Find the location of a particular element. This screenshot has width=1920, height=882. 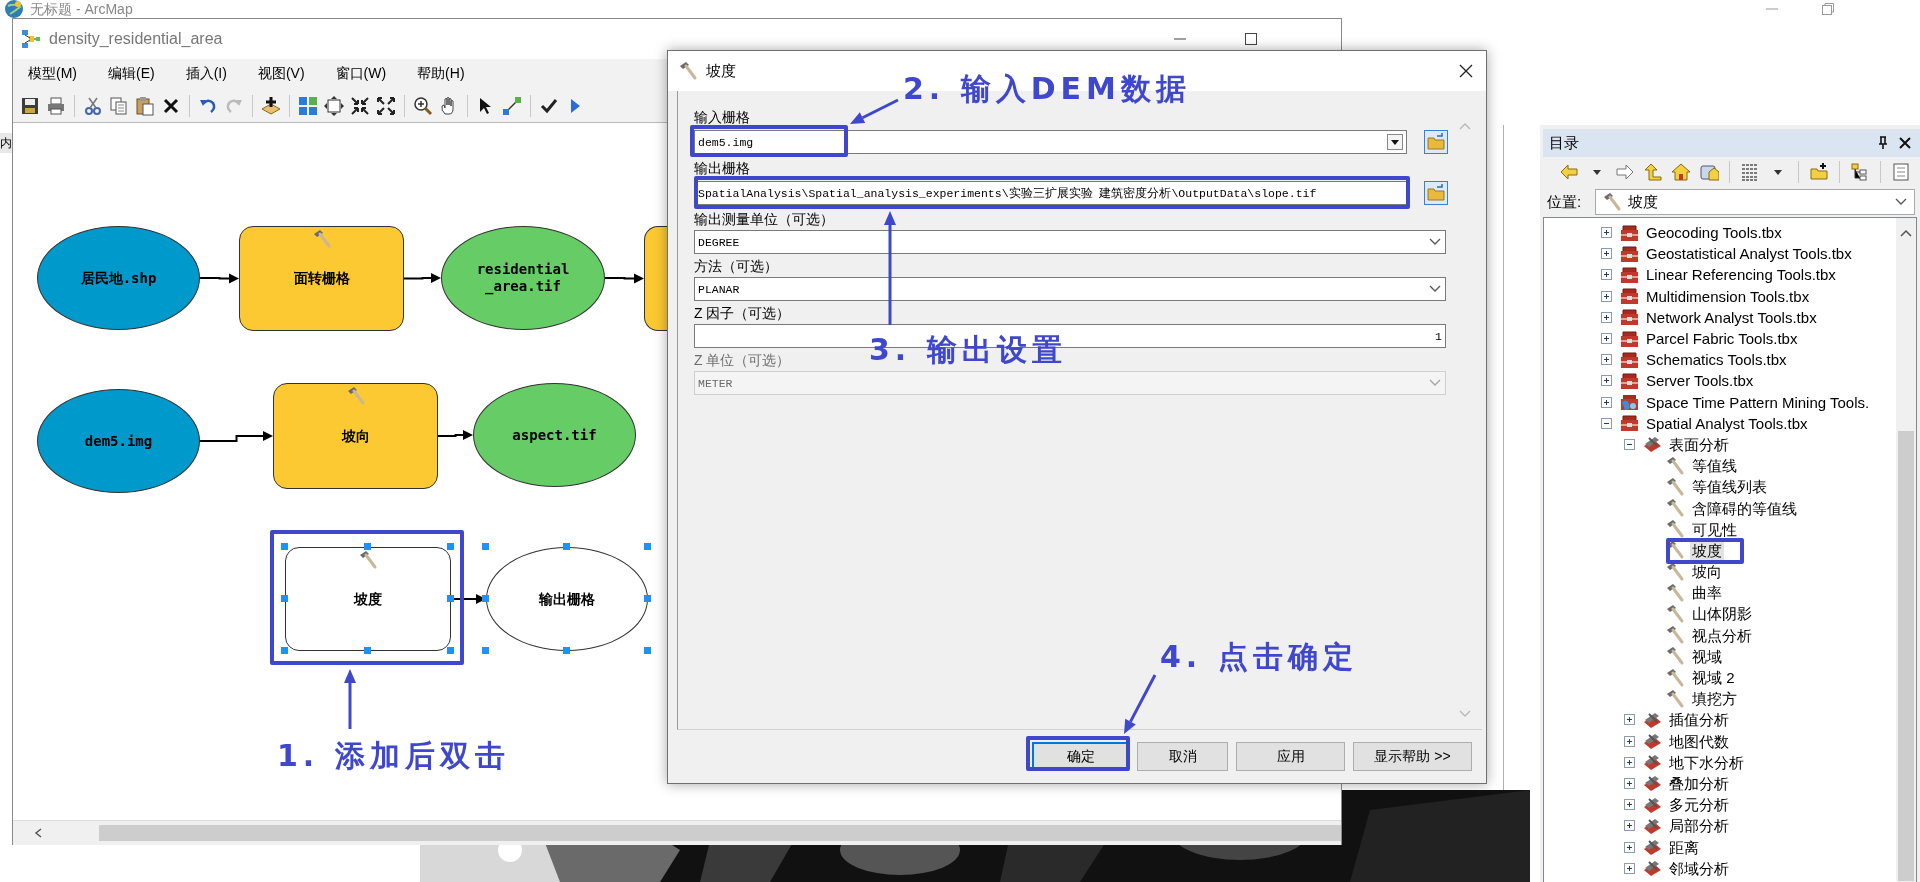

dialog-button: 应用 is located at coordinates (1290, 756).